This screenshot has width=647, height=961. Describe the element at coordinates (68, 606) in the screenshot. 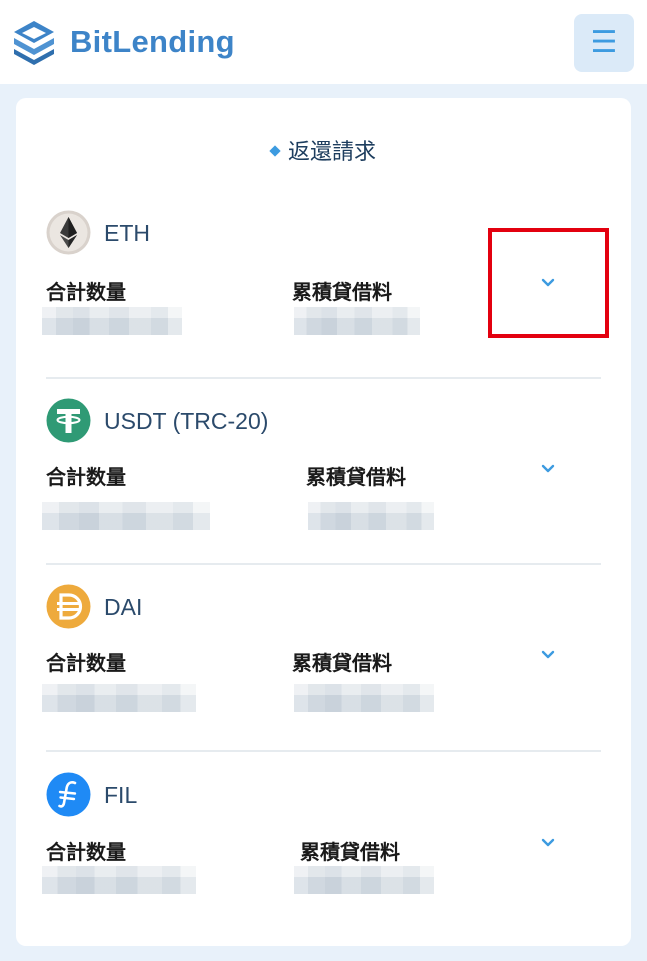

I see `dai-icon` at that location.